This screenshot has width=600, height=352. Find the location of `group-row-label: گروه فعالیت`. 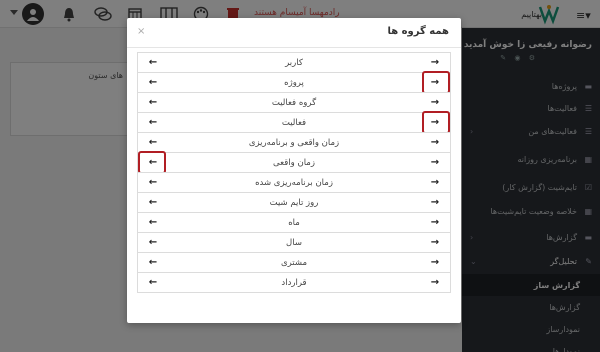

group-row-label: گروه فعالیت is located at coordinates (294, 103).